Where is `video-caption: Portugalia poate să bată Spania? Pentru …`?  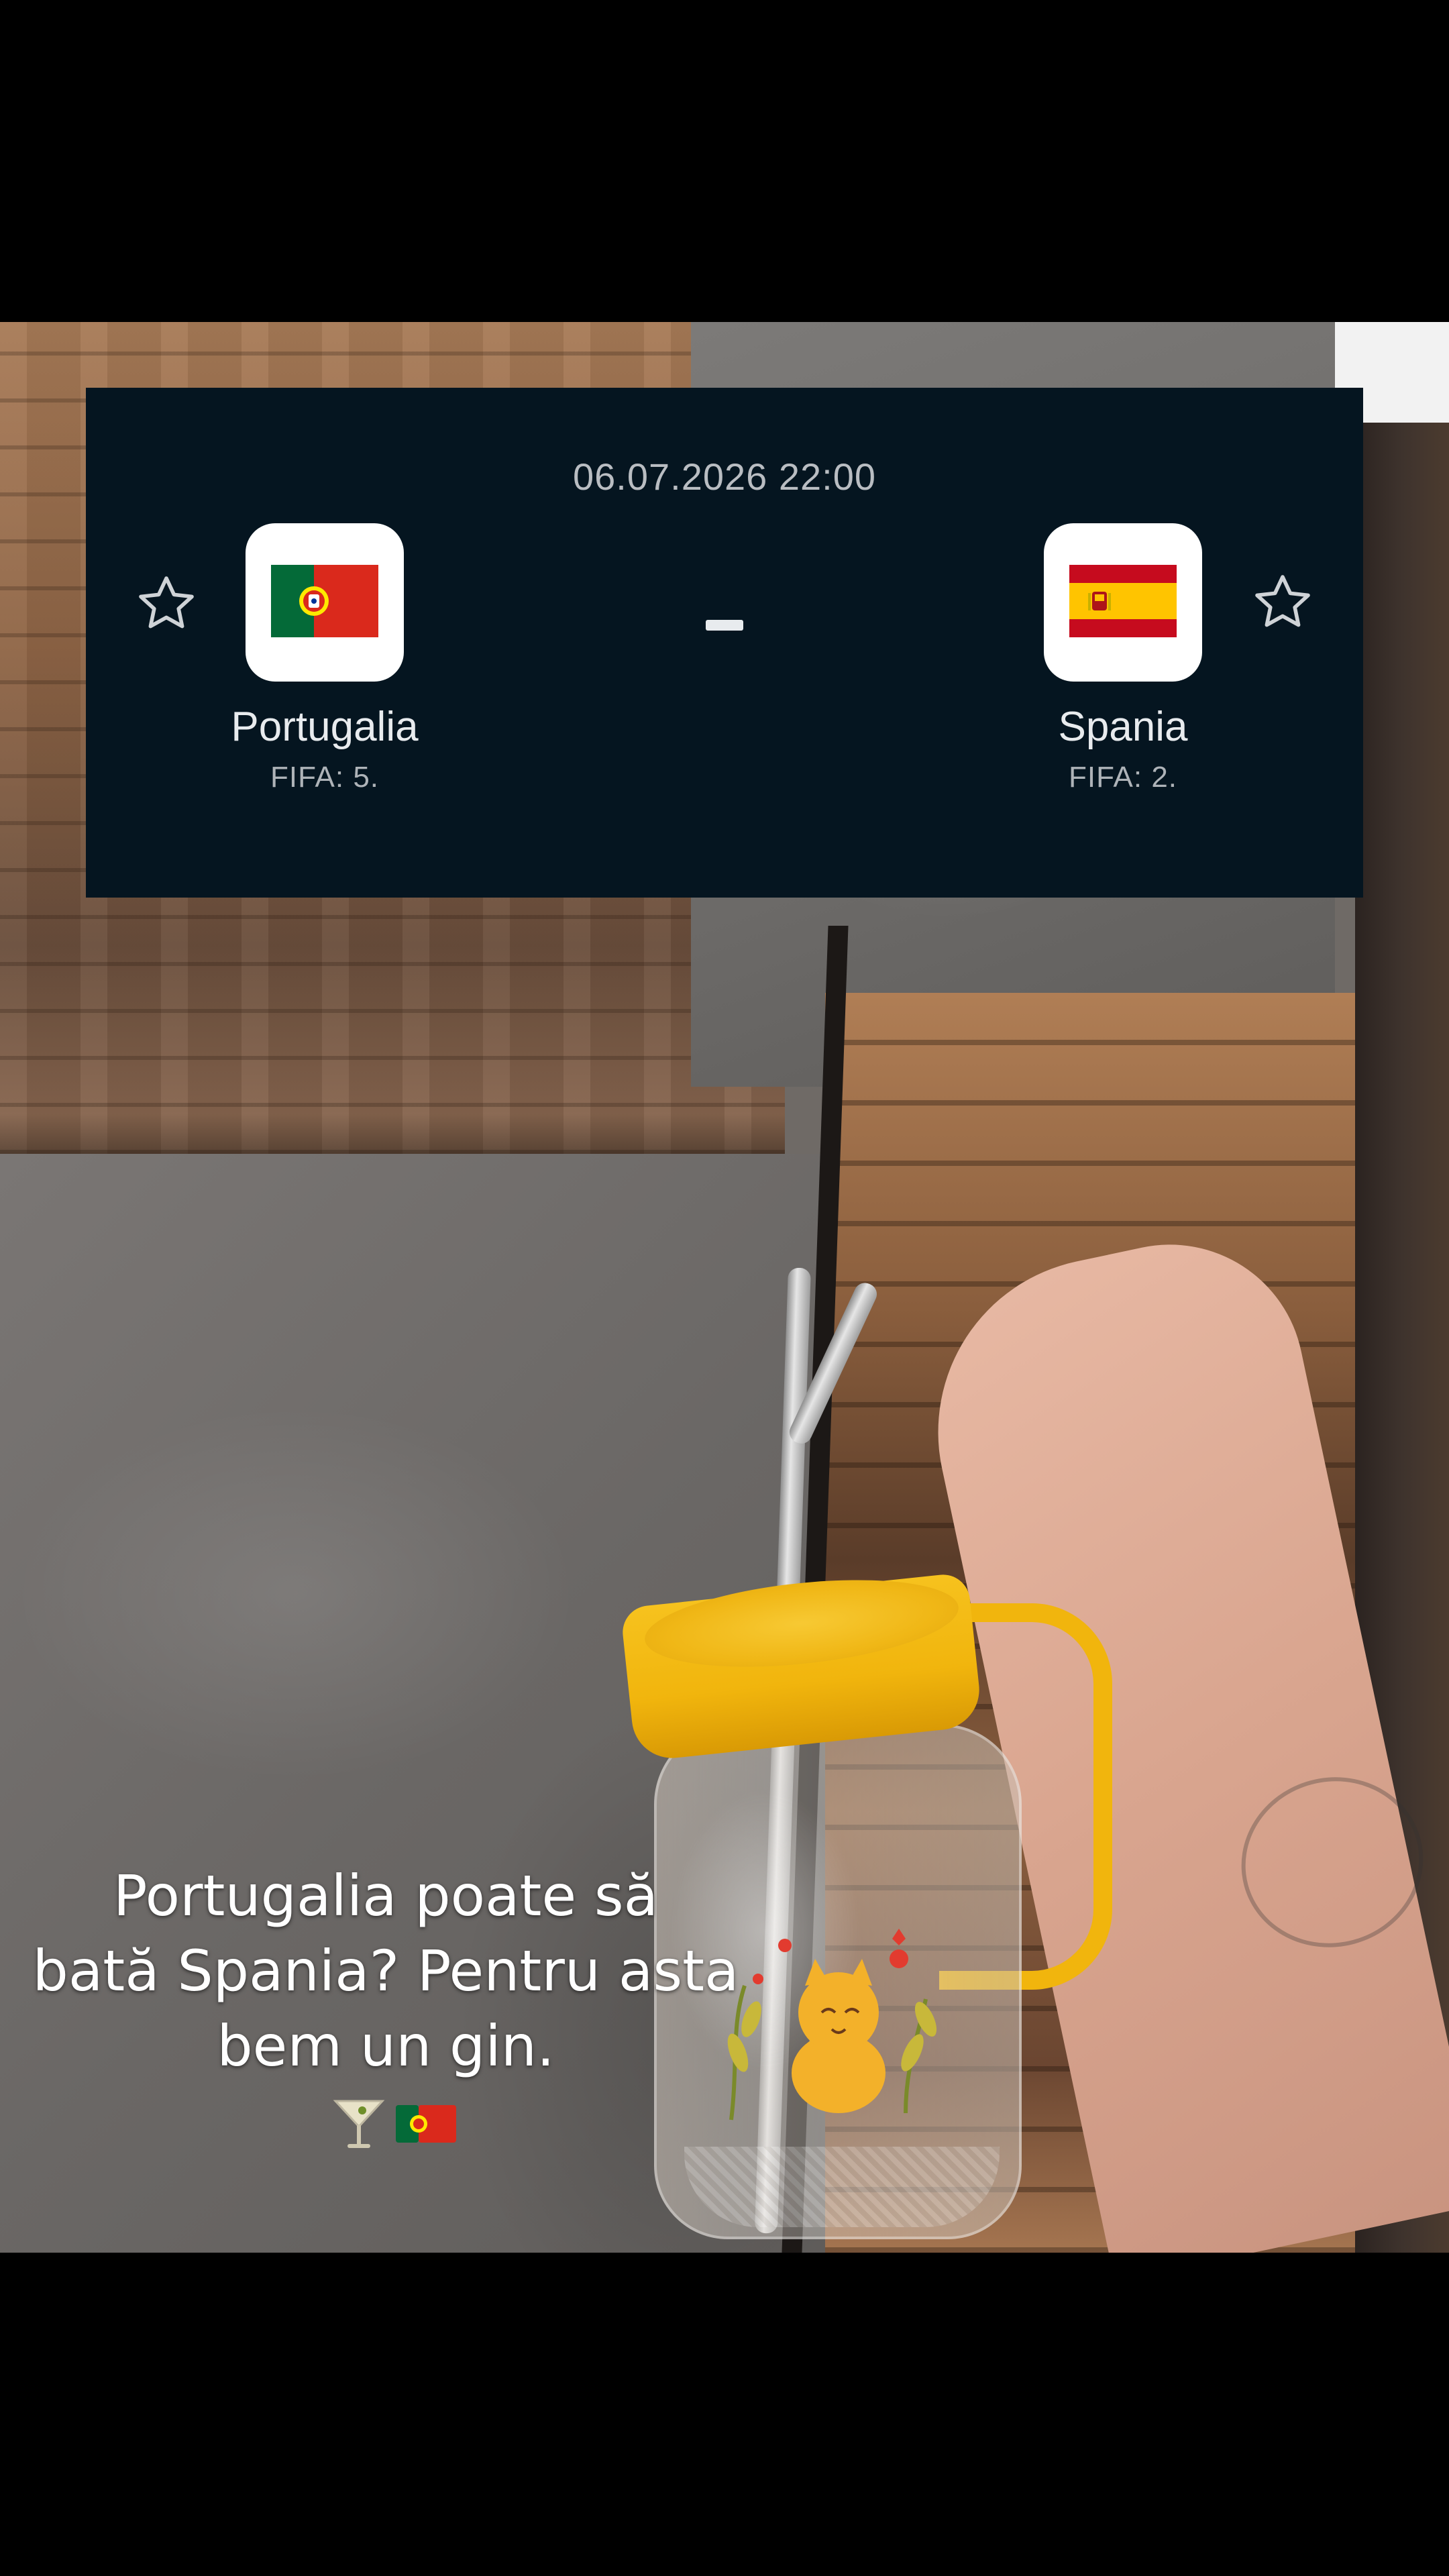
video-caption: Portugalia poate să bată Spania? Pentru … is located at coordinates (385, 1971).